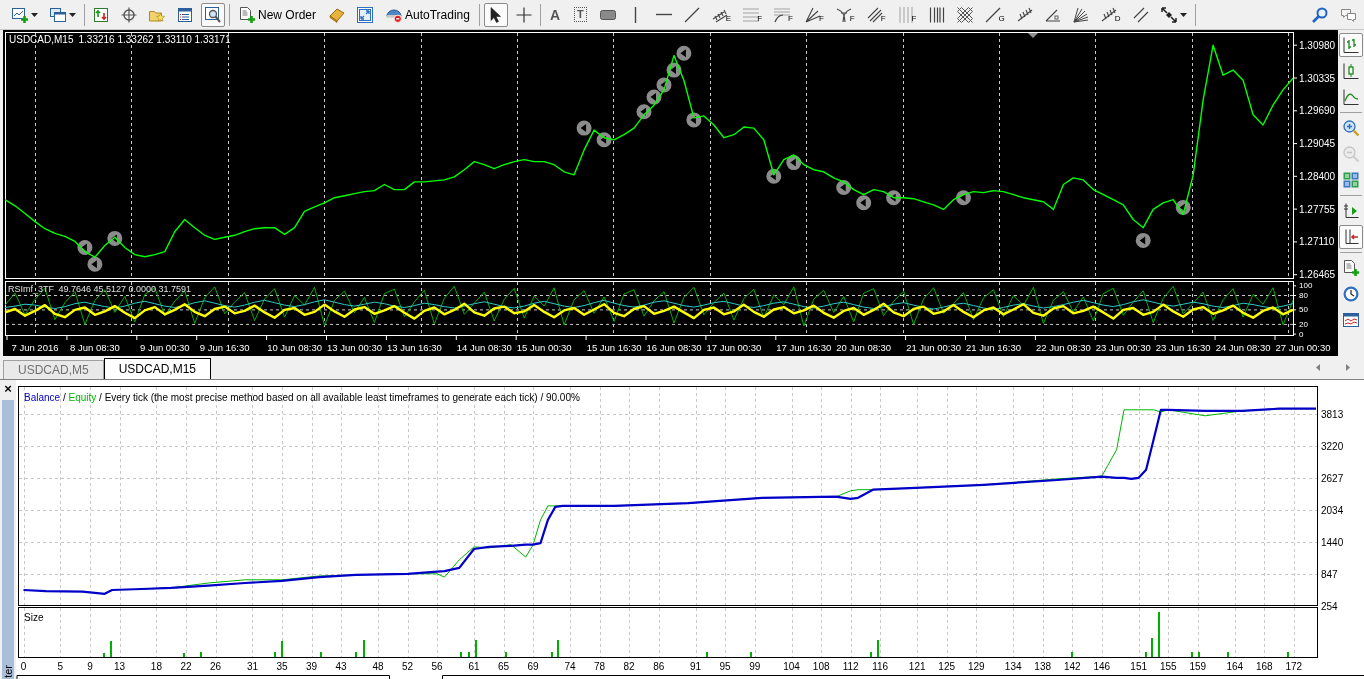  What do you see at coordinates (976, 666) in the screenshot?
I see `trade-axis-label: 129` at bounding box center [976, 666].